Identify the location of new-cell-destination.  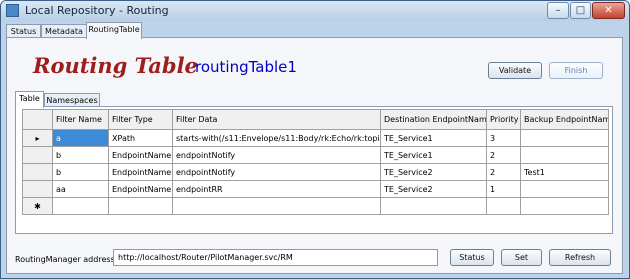
(433, 206).